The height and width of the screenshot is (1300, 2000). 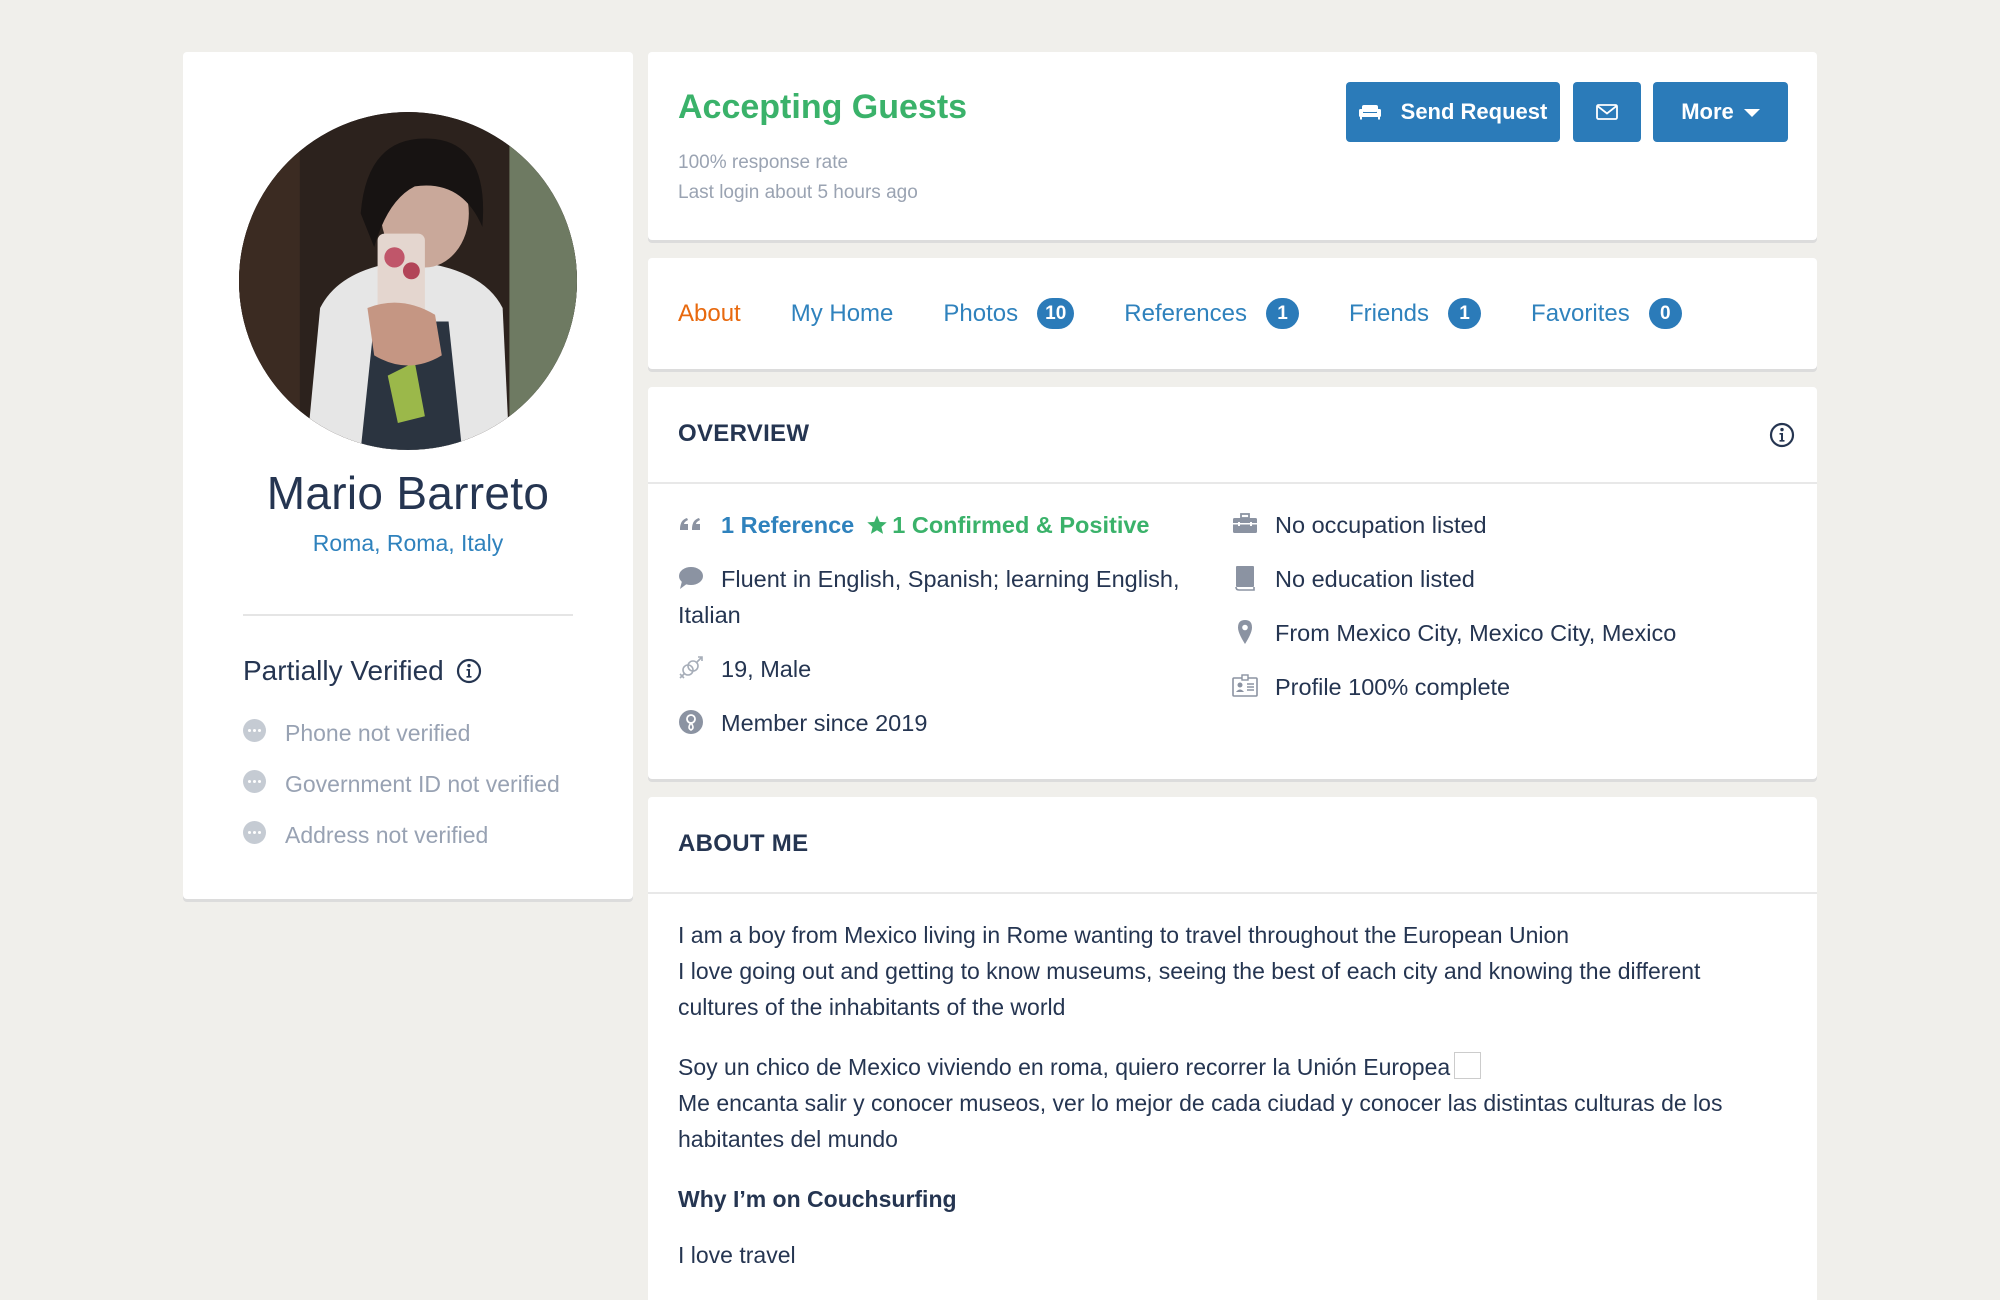 I want to click on hosting-status: Accepting Guests, so click(x=823, y=107).